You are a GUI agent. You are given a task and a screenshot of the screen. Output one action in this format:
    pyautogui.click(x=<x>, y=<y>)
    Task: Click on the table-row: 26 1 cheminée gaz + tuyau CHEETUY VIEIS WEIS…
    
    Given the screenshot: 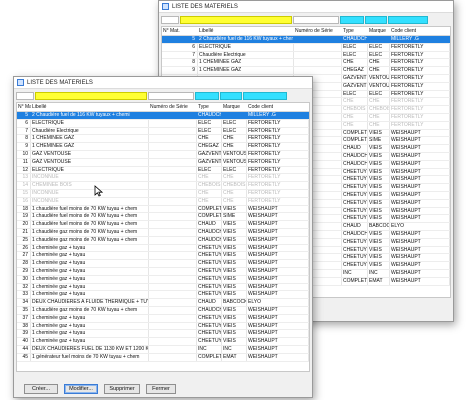 What is the action you would take?
    pyautogui.click(x=163, y=248)
    